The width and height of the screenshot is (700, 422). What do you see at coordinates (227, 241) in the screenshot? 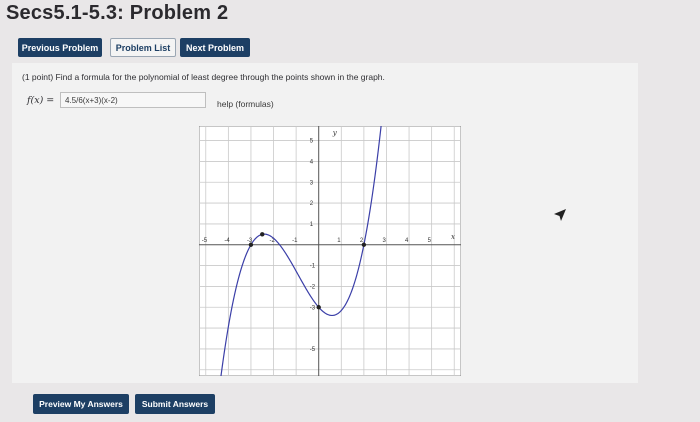
I see `x-tick-label: -4` at bounding box center [227, 241].